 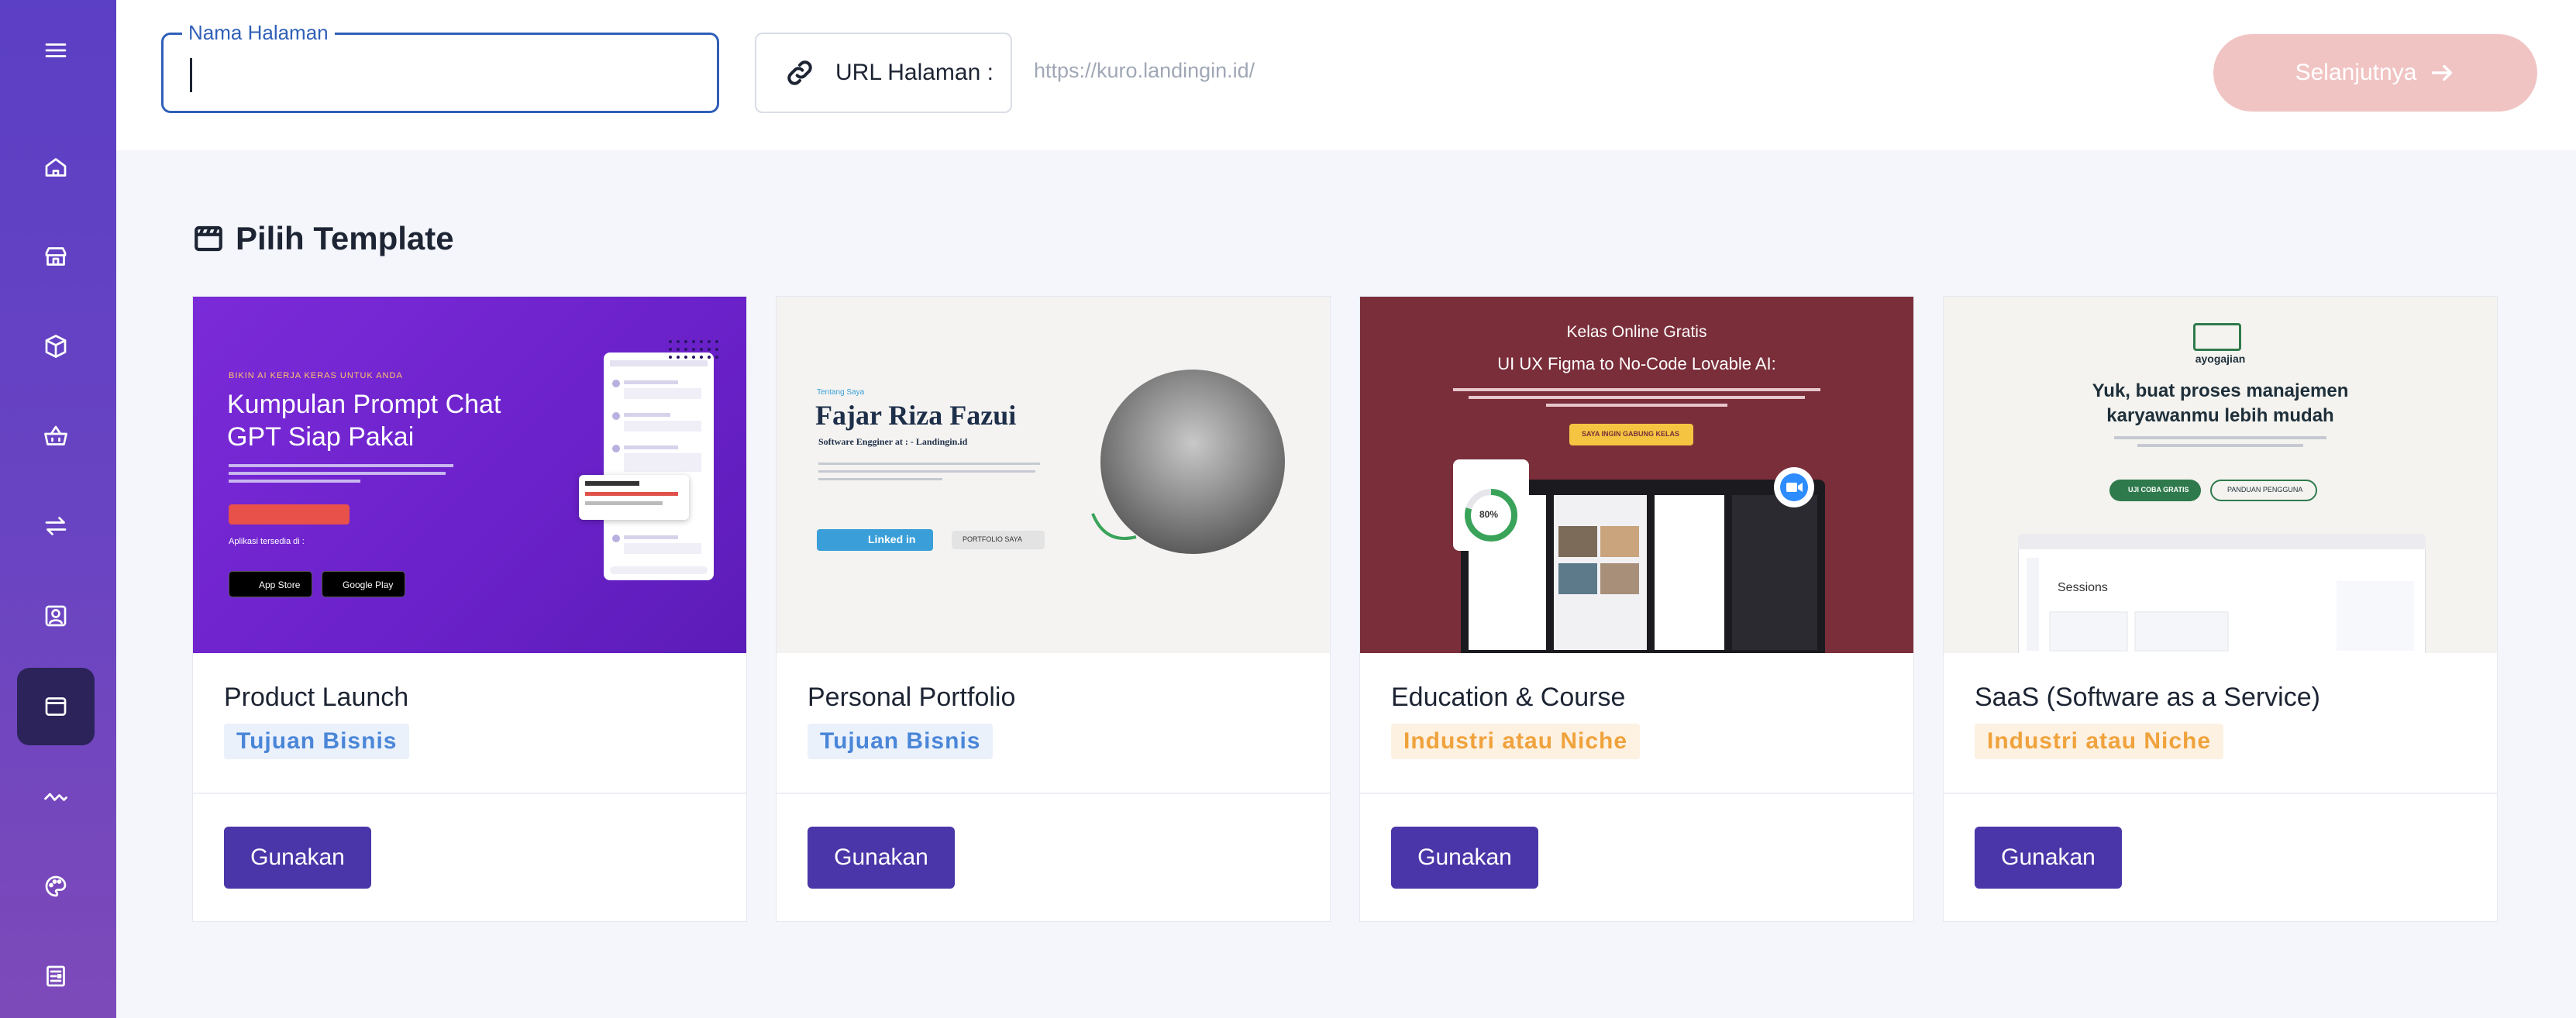 I want to click on preview-linkedin-button: Linked in, so click(x=875, y=540).